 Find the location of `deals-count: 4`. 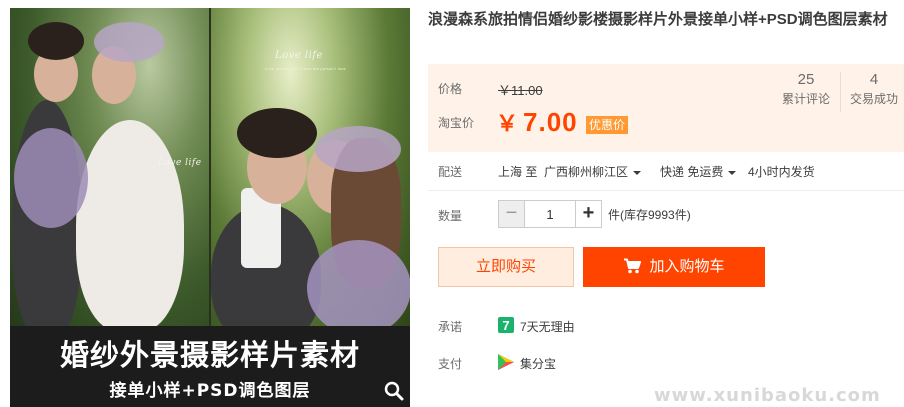

deals-count: 4 is located at coordinates (874, 79).